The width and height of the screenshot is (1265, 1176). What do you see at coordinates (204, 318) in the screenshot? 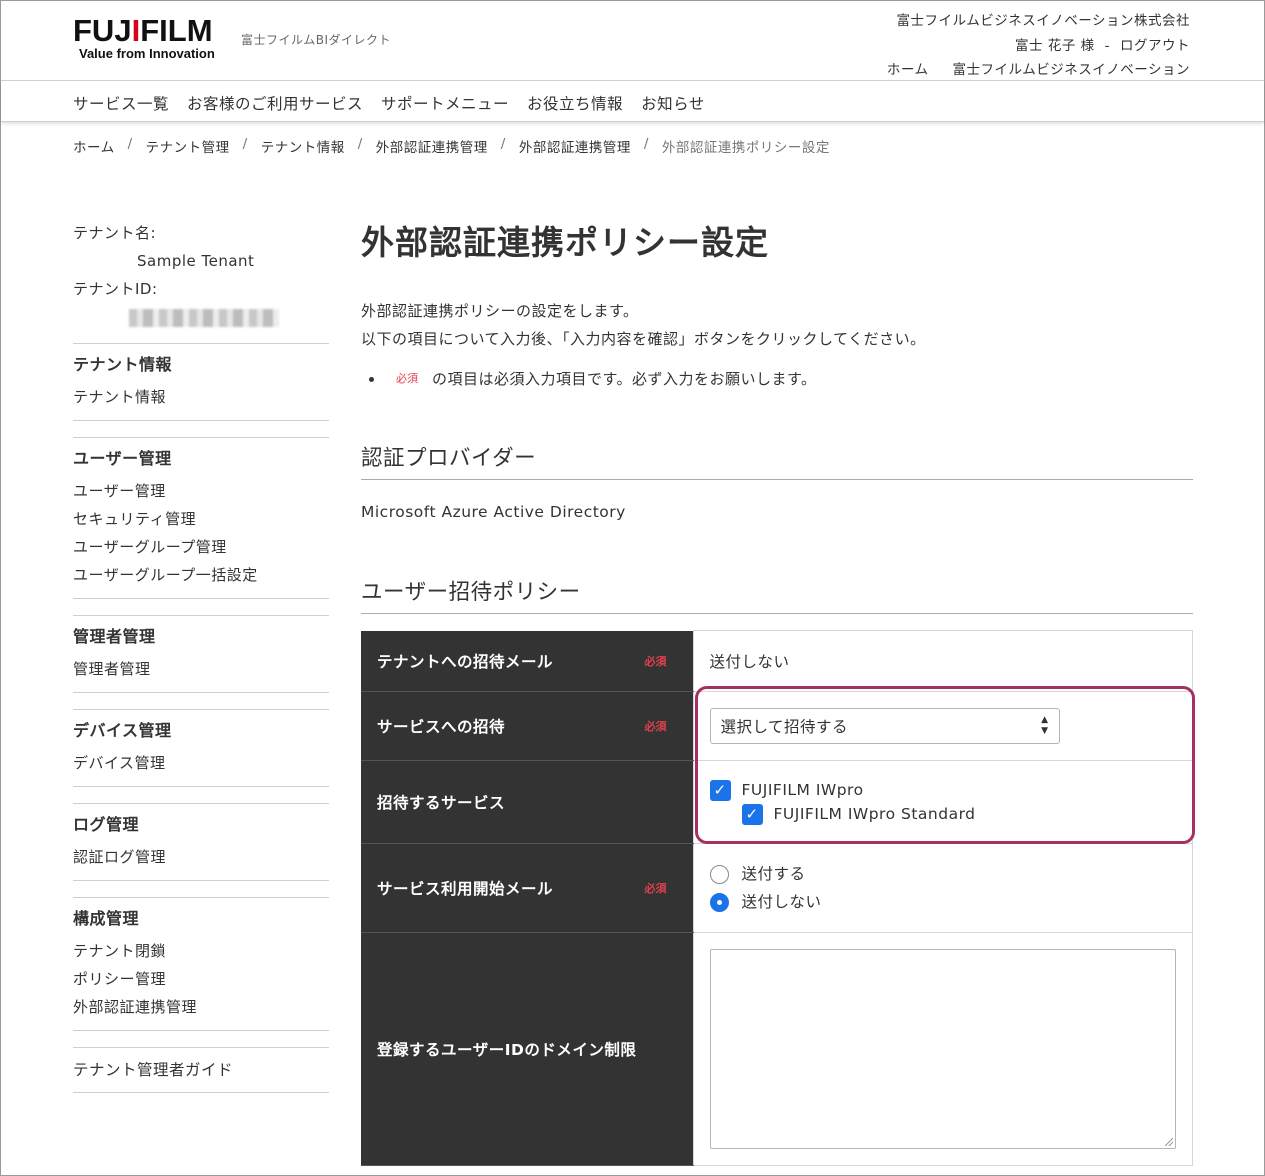
I see `tenant-id-redacted` at bounding box center [204, 318].